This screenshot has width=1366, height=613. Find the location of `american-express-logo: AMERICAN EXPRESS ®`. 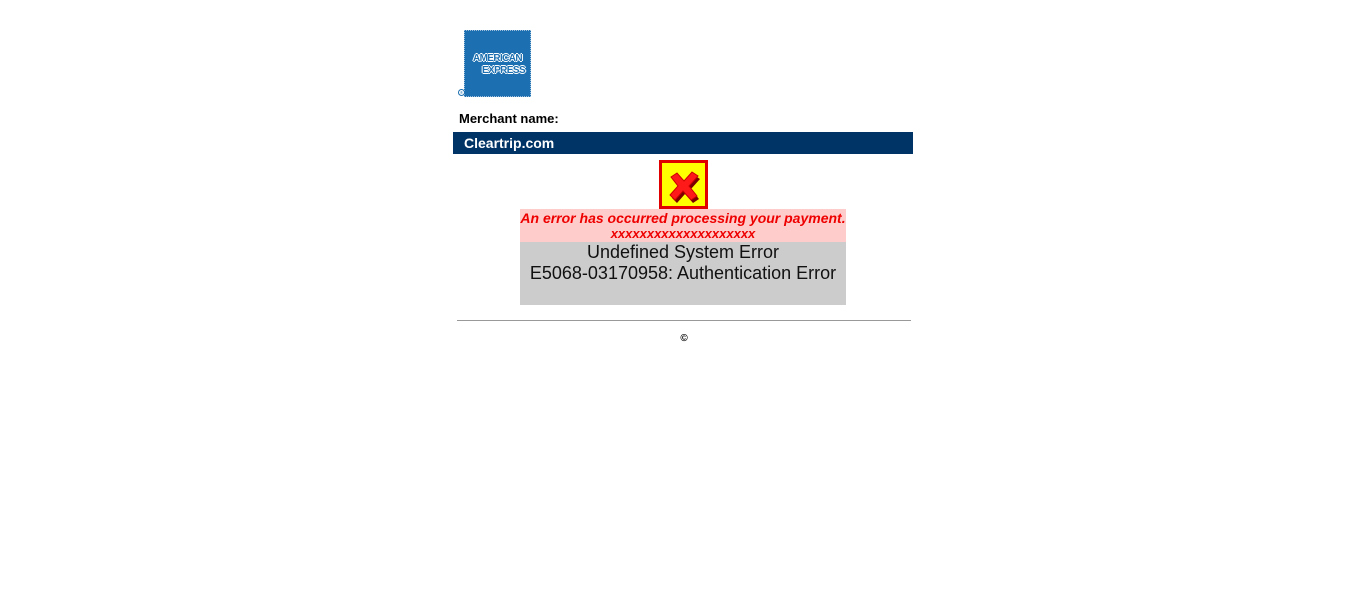

american-express-logo: AMERICAN EXPRESS ® is located at coordinates (496, 64).